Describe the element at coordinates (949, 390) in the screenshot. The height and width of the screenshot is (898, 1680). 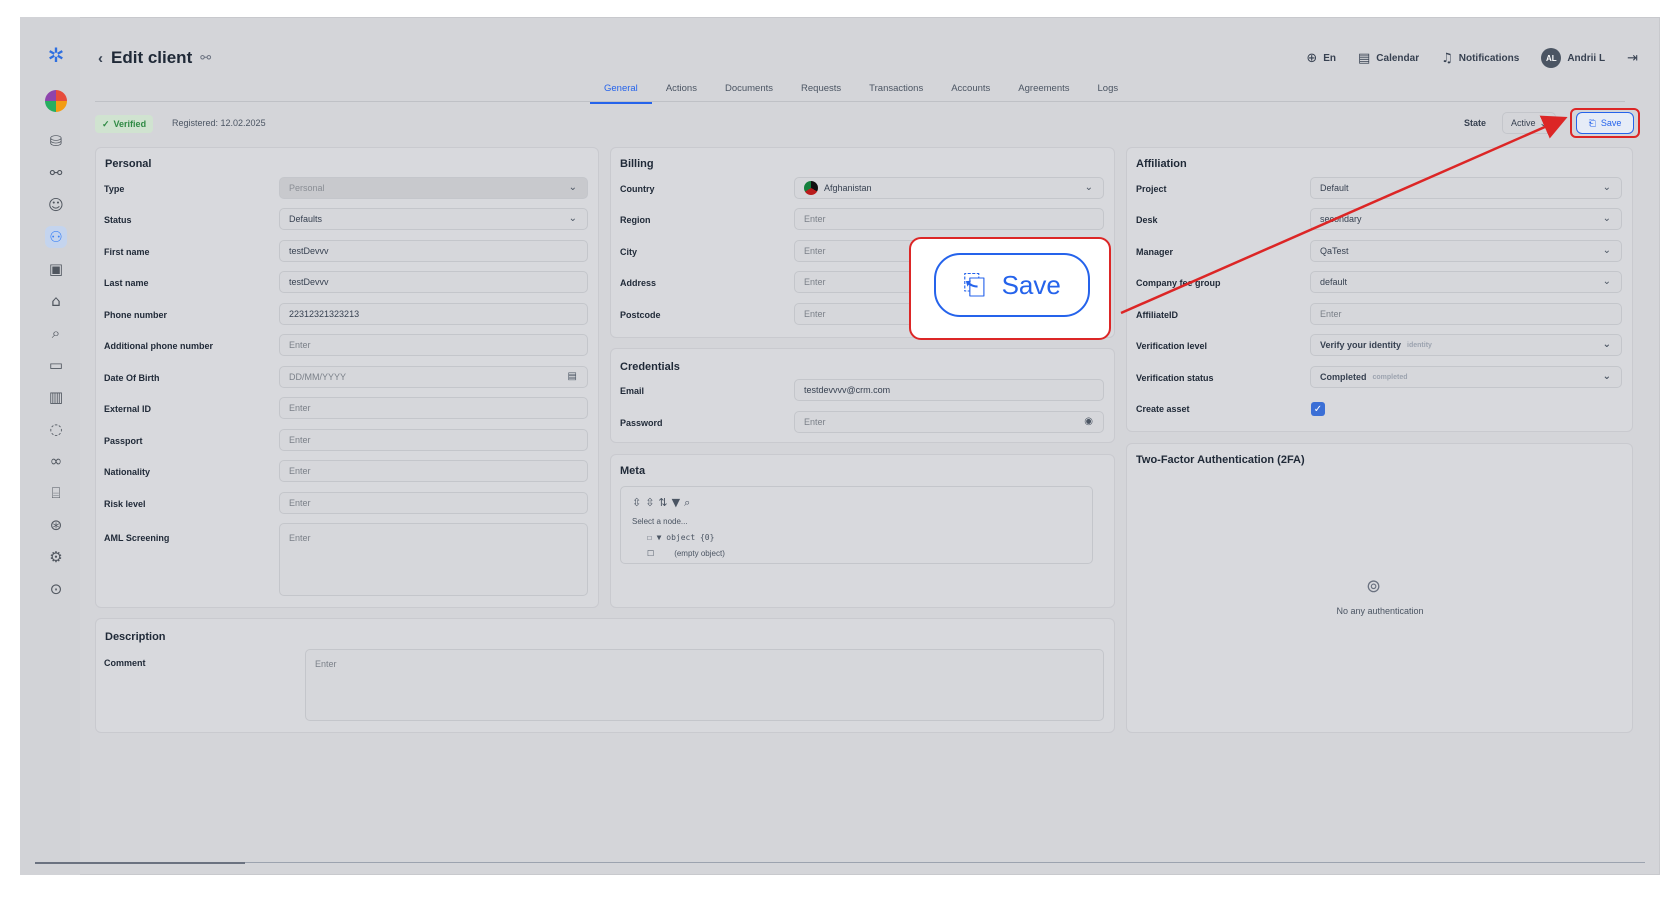
I see `email-input: testdevvvv@crm.com` at that location.